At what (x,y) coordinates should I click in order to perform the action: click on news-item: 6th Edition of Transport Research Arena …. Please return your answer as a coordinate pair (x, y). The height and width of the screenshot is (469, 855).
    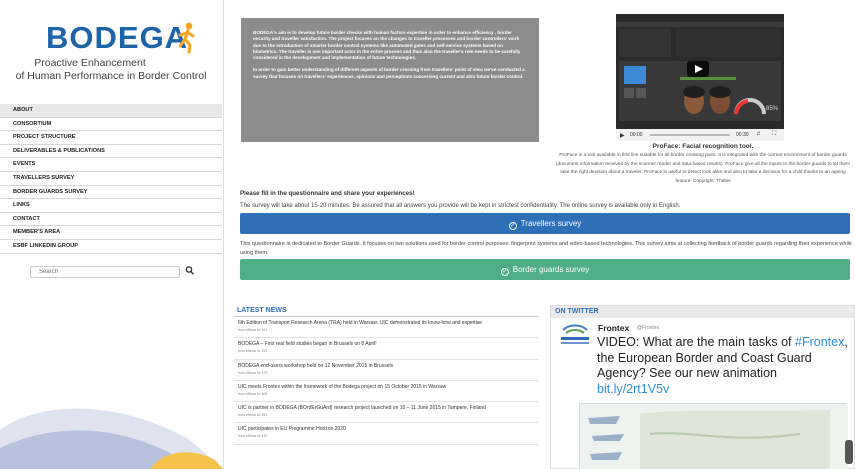
    Looking at the image, I should click on (386, 328).